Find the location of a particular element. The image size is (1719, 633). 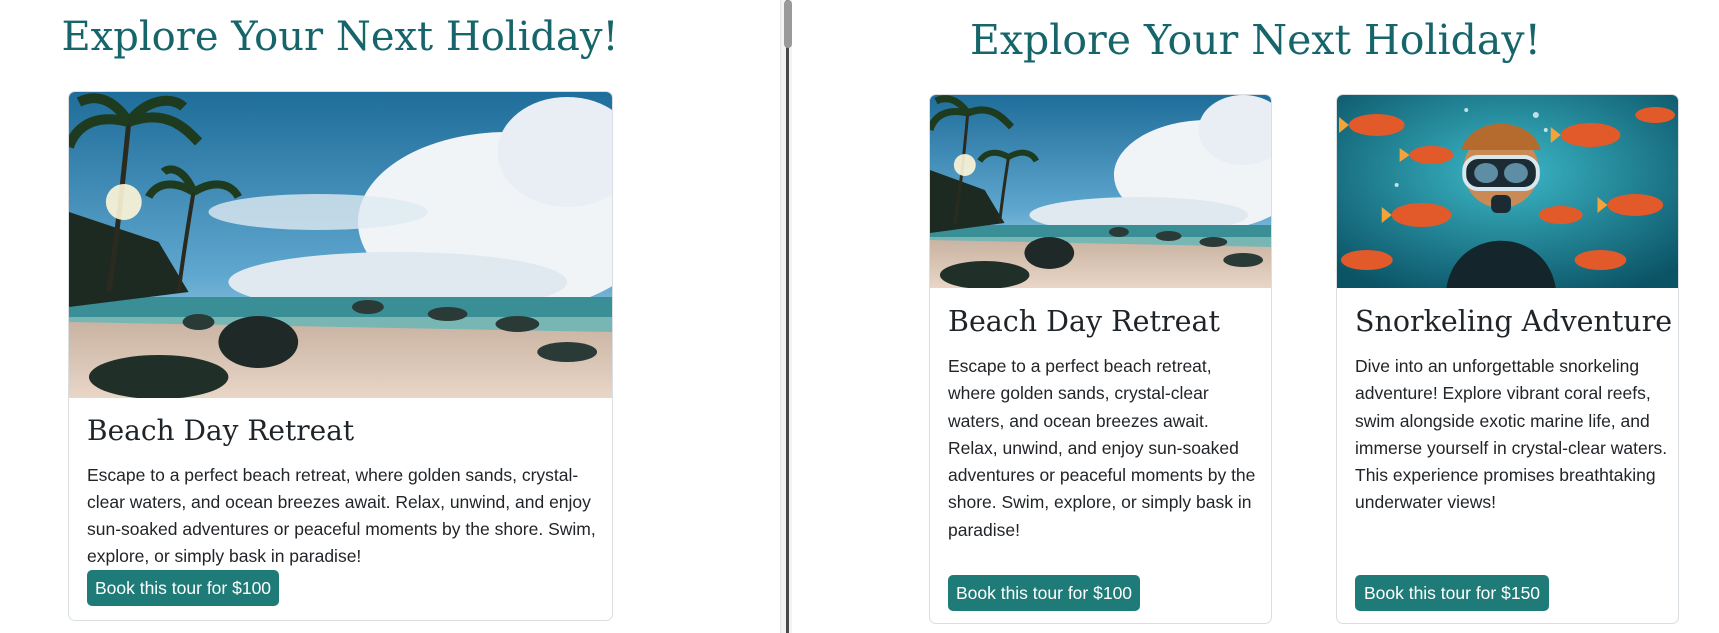

card-title: Snorkeling Adventure is located at coordinates (1514, 321).